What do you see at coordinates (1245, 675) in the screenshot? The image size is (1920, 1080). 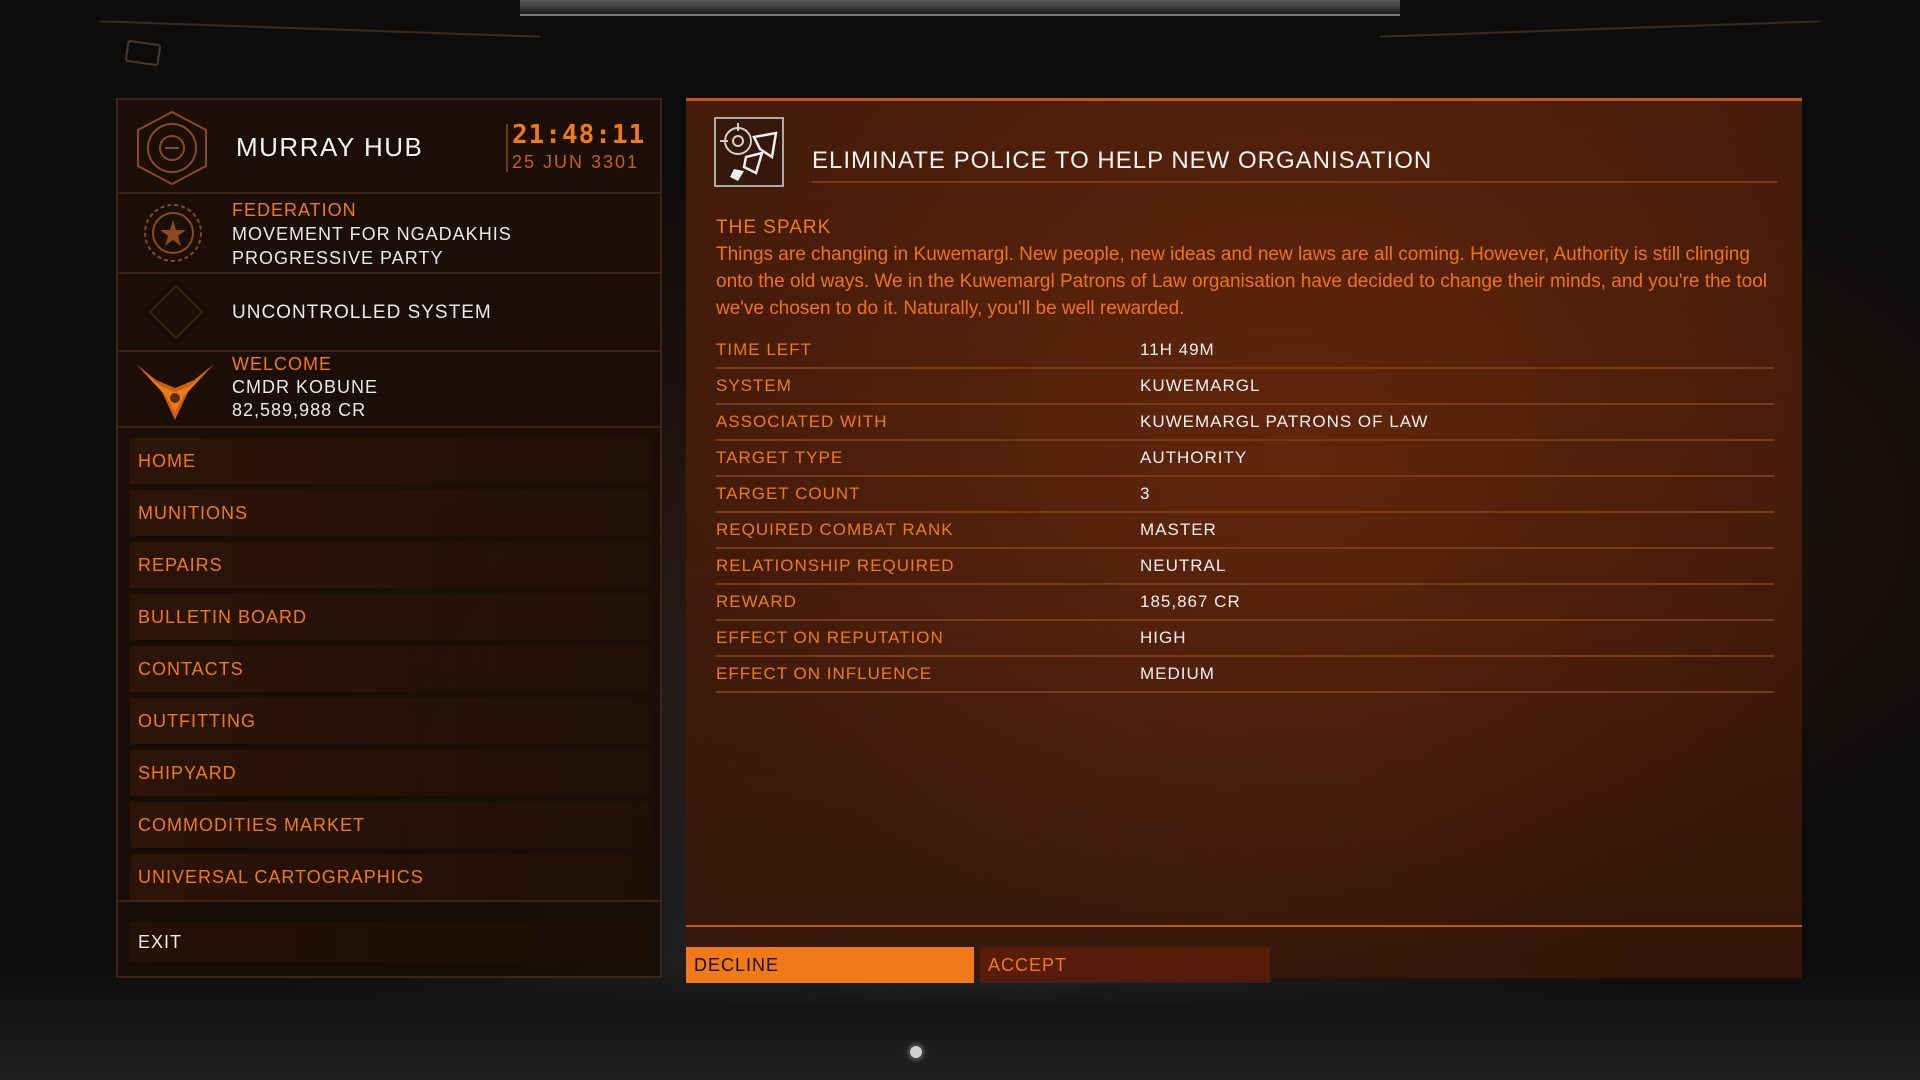 I see `detail-row: EFFECT ON INFLUENCE MEDIUM` at bounding box center [1245, 675].